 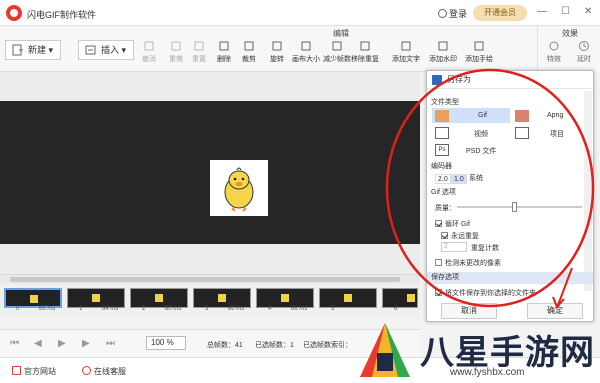 I want to click on first-frame-icon: ⏮, so click(x=14, y=343).